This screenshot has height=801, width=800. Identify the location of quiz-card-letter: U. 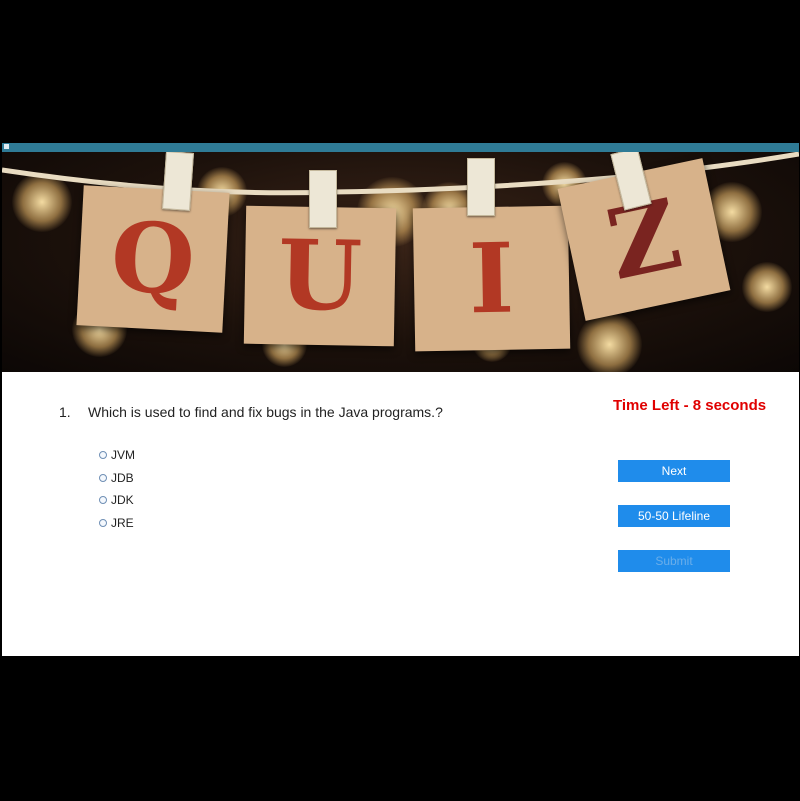
(320, 275).